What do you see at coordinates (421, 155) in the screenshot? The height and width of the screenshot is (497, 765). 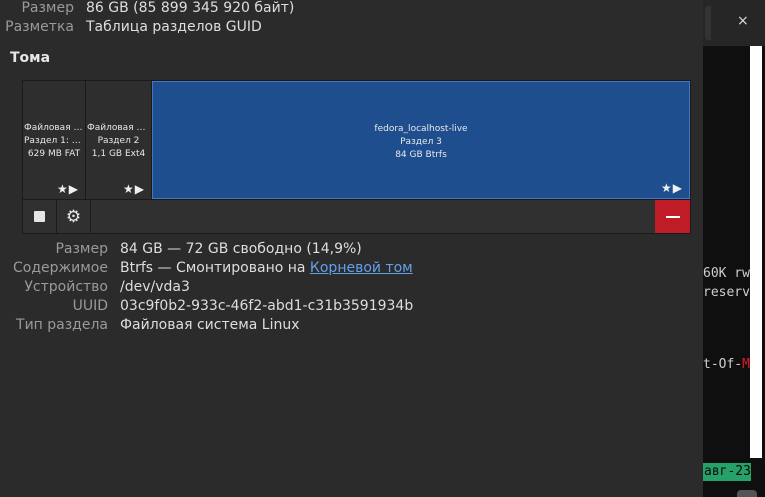 I see `partition-3-size: 84 GB Btrfs` at bounding box center [421, 155].